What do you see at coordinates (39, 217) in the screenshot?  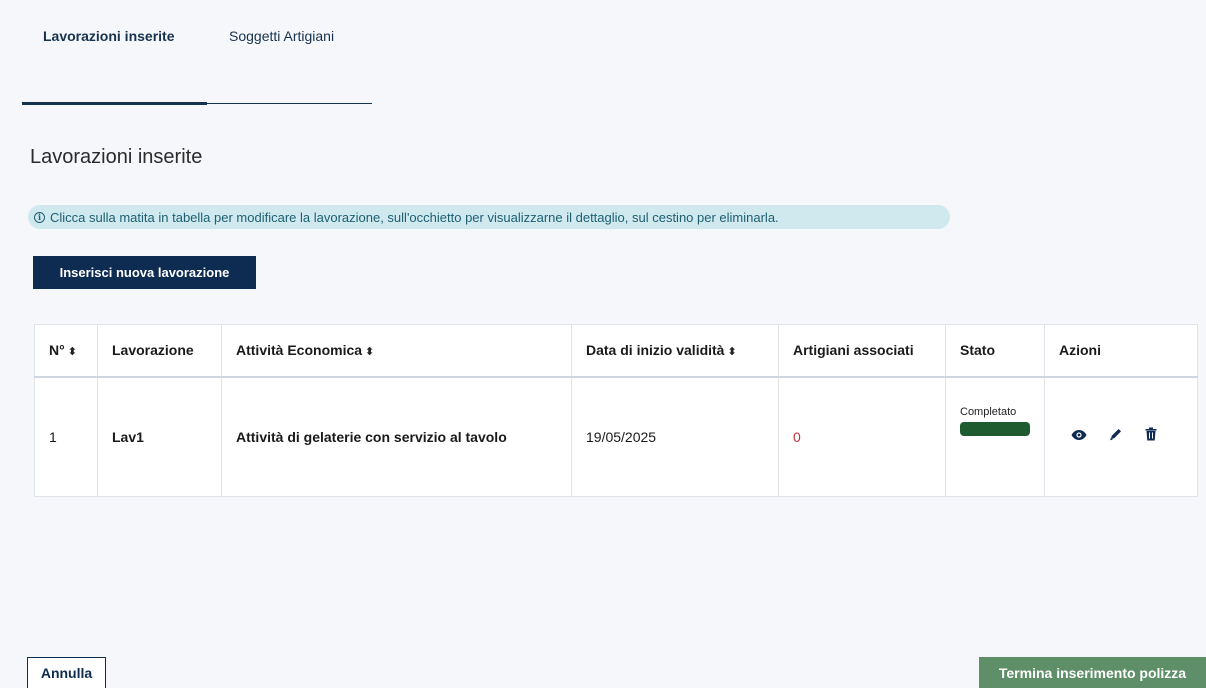 I see `info-circle-icon: i` at bounding box center [39, 217].